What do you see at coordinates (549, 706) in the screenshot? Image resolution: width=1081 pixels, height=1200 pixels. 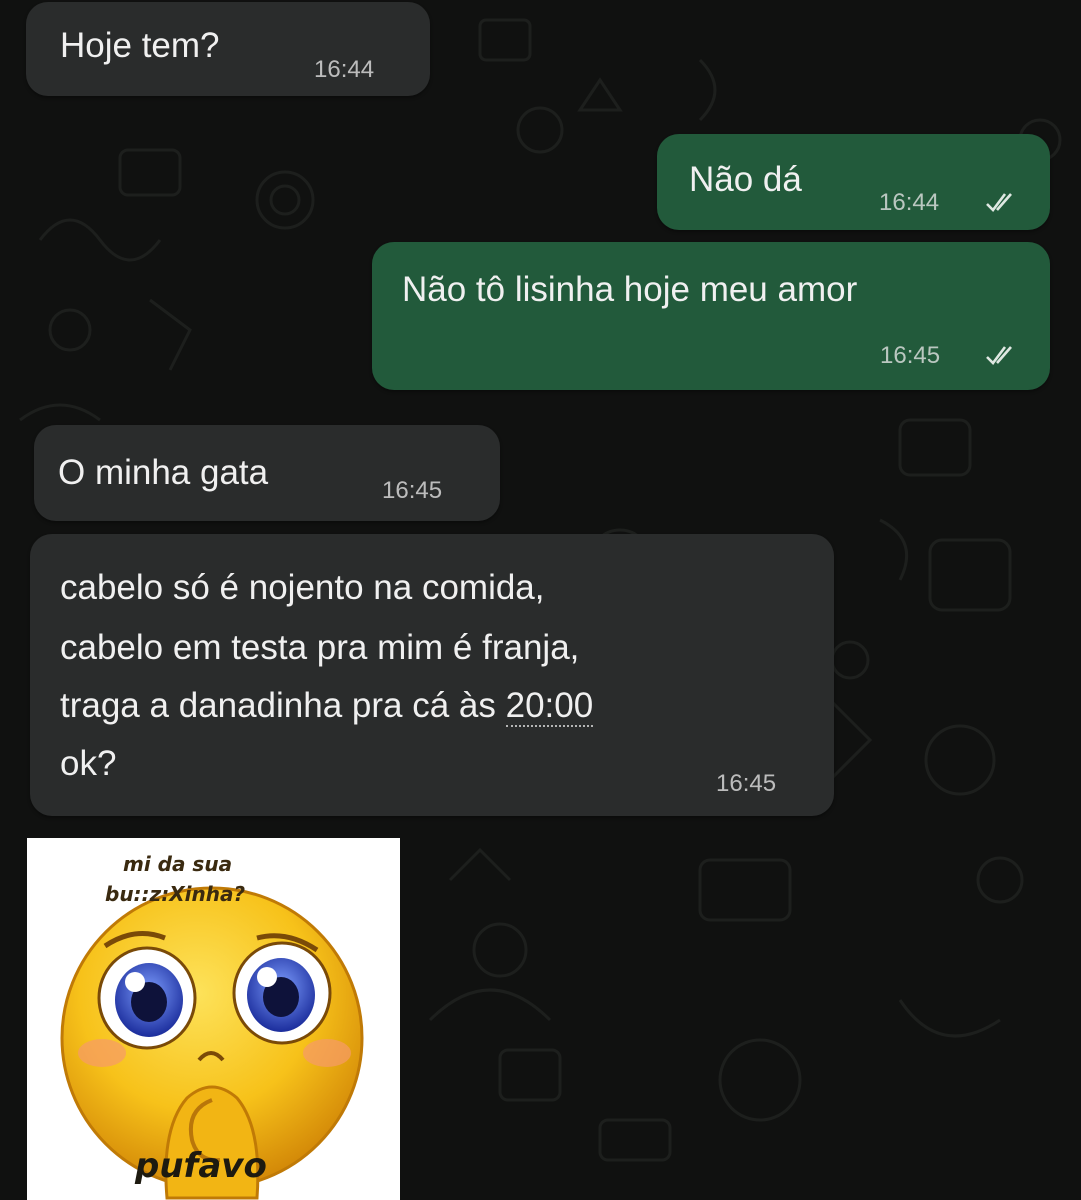 I see `linked-time: 20:00` at bounding box center [549, 706].